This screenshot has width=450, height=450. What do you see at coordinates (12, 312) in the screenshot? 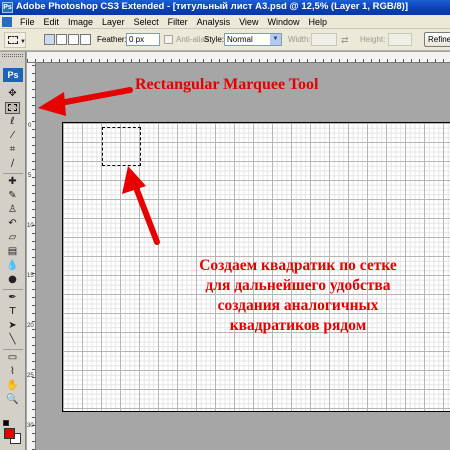
I see `type-tool-icon: T` at bounding box center [12, 312].